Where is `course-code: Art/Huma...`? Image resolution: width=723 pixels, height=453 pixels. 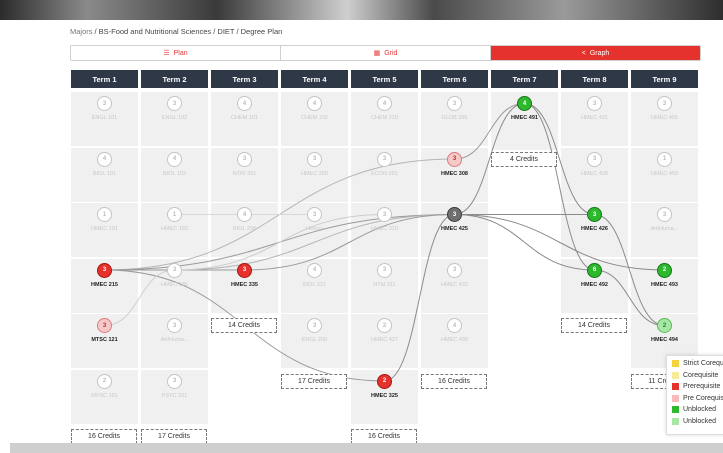 course-code: Art/Huma... is located at coordinates (174, 340).